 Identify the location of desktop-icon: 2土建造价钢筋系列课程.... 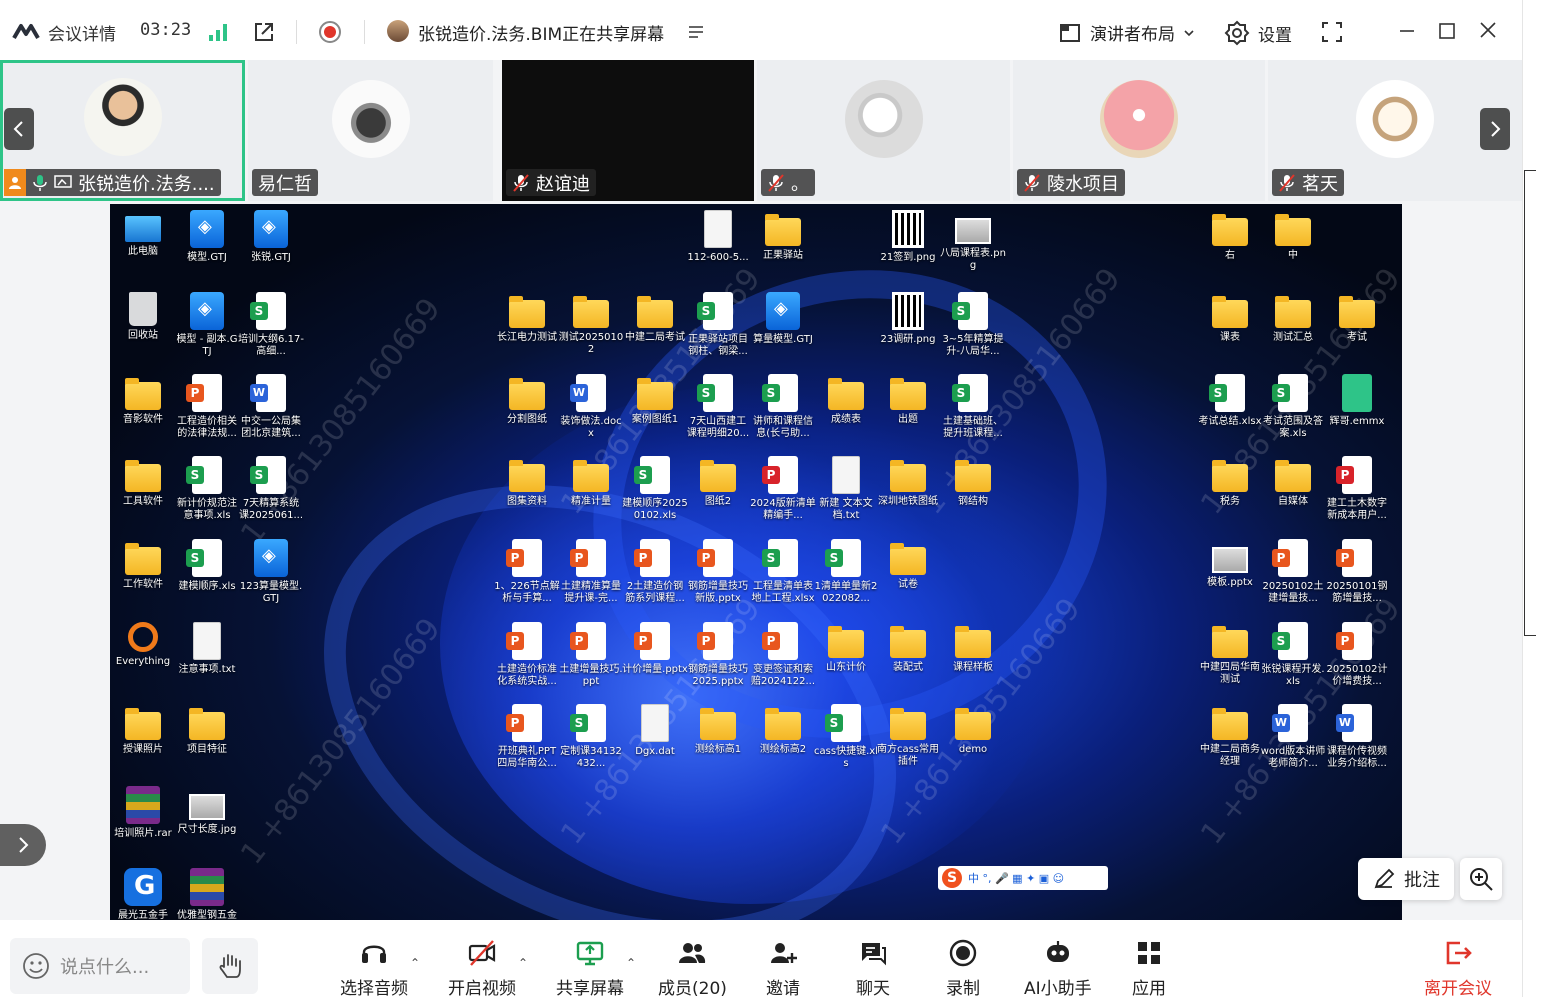
(655, 572).